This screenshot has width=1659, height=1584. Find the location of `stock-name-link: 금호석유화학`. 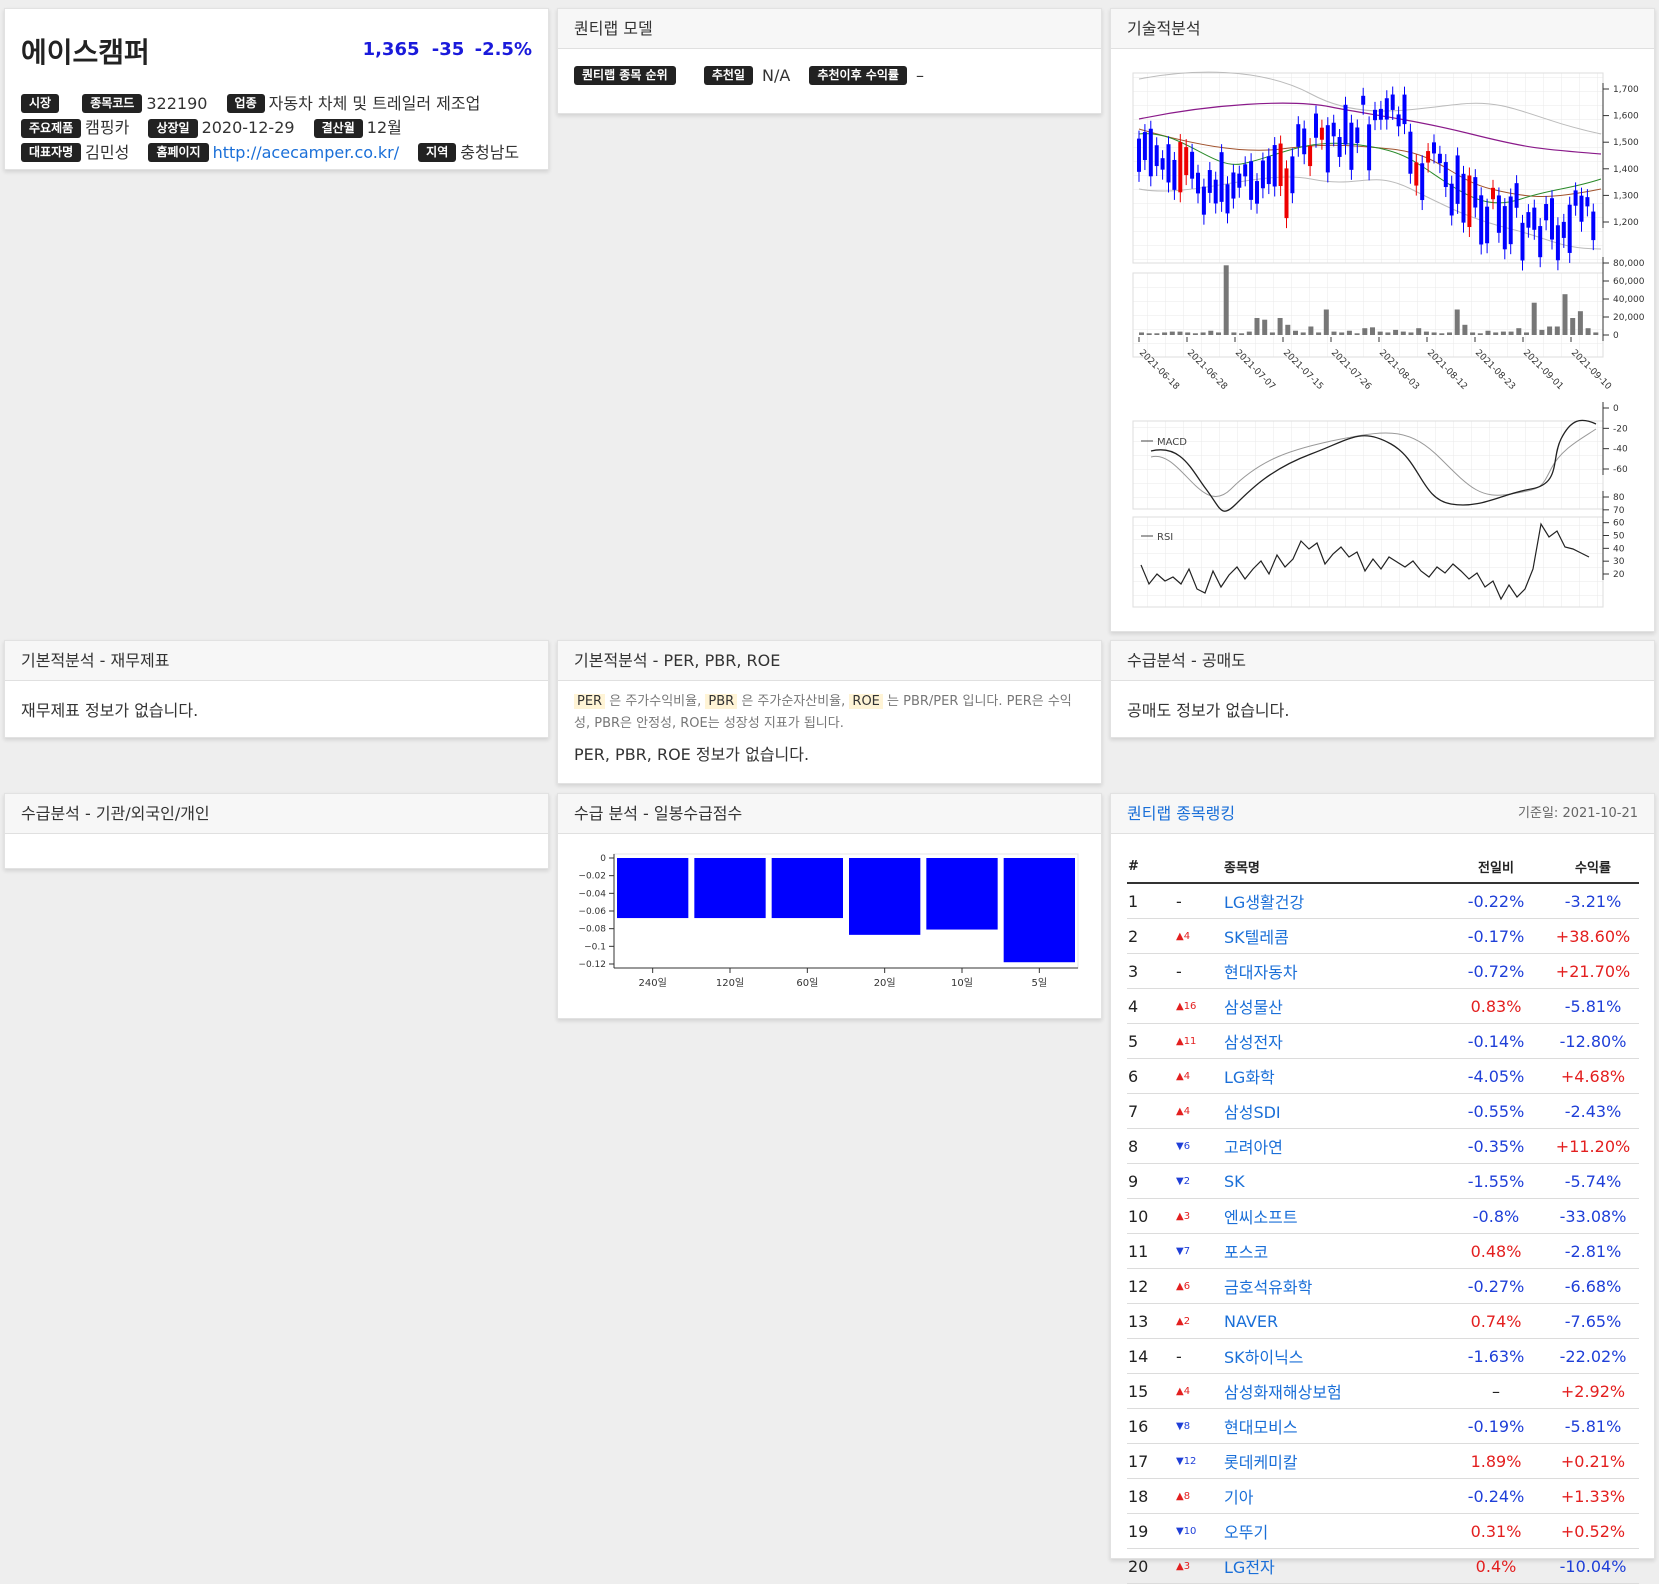

stock-name-link: 금호석유화학 is located at coordinates (1334, 1286).